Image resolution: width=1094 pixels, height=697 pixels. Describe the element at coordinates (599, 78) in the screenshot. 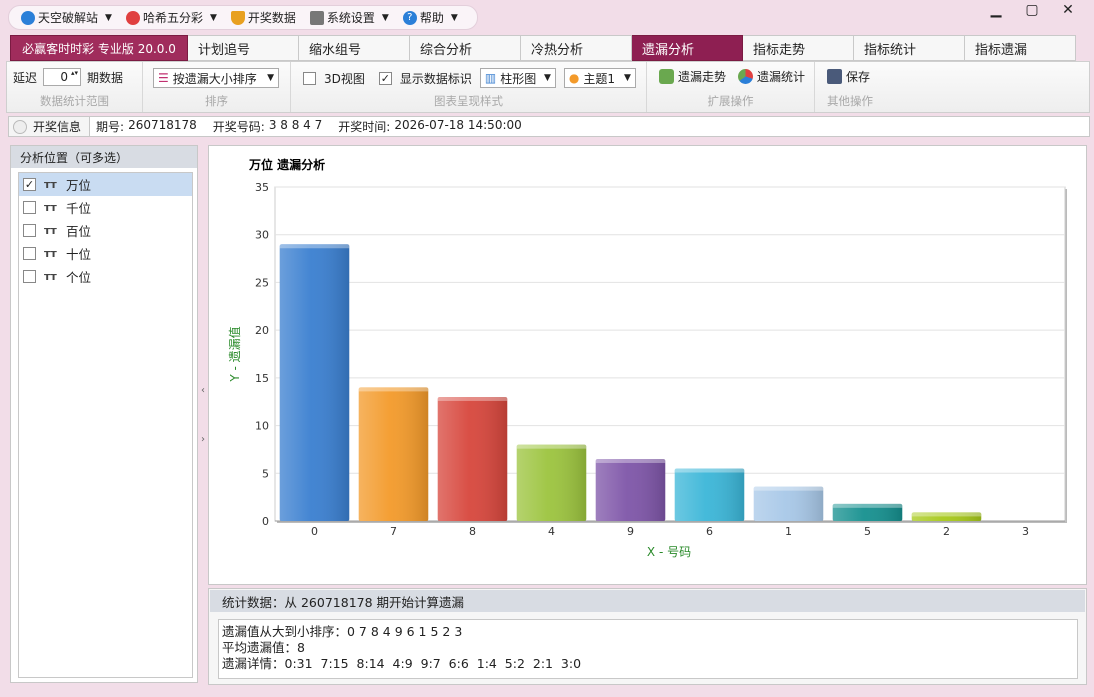

I see `theme-select: ● 主题1 ▼` at that location.